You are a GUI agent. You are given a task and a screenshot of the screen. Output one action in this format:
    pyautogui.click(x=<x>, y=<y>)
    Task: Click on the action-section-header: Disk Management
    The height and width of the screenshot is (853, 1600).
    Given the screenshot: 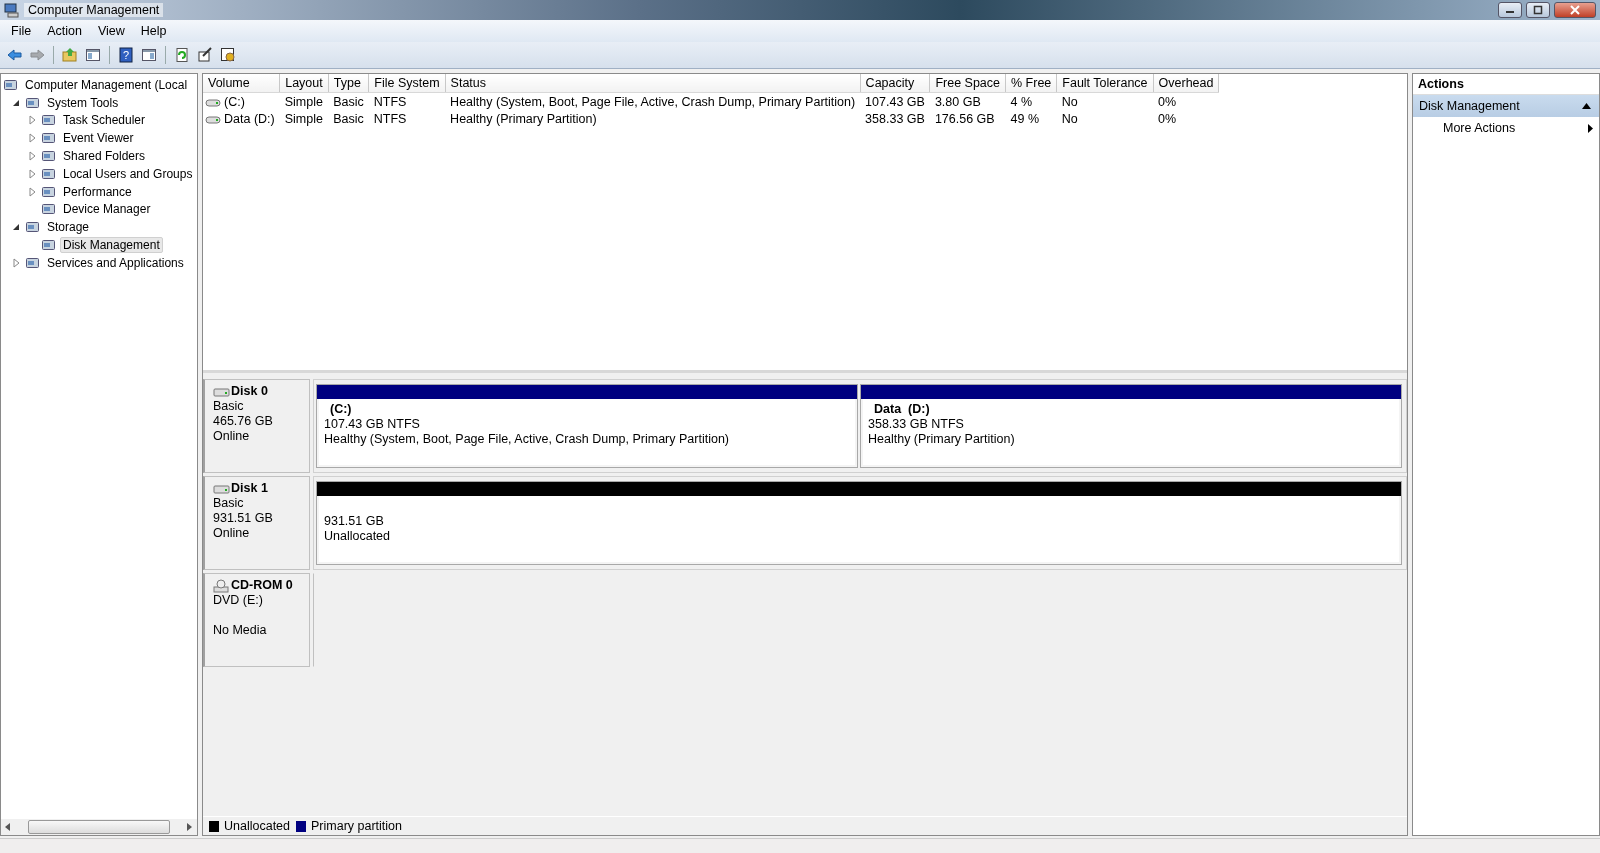 What is the action you would take?
    pyautogui.click(x=1506, y=106)
    